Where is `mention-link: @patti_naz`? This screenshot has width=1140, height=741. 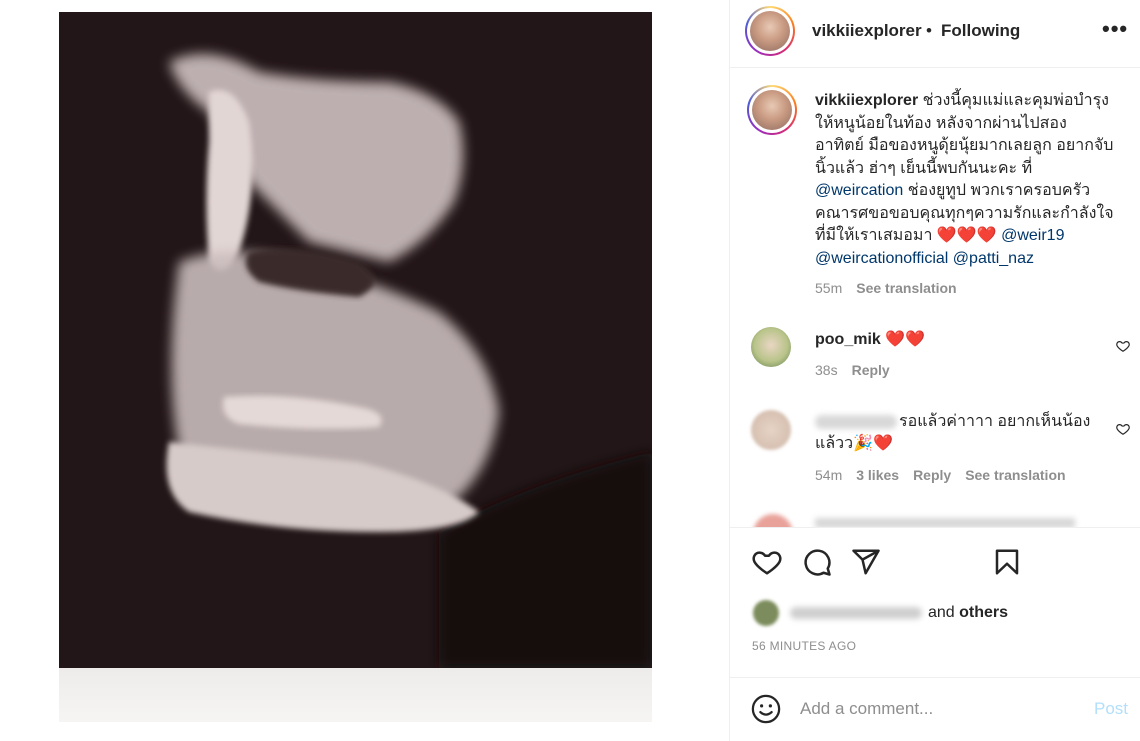 mention-link: @patti_naz is located at coordinates (993, 258).